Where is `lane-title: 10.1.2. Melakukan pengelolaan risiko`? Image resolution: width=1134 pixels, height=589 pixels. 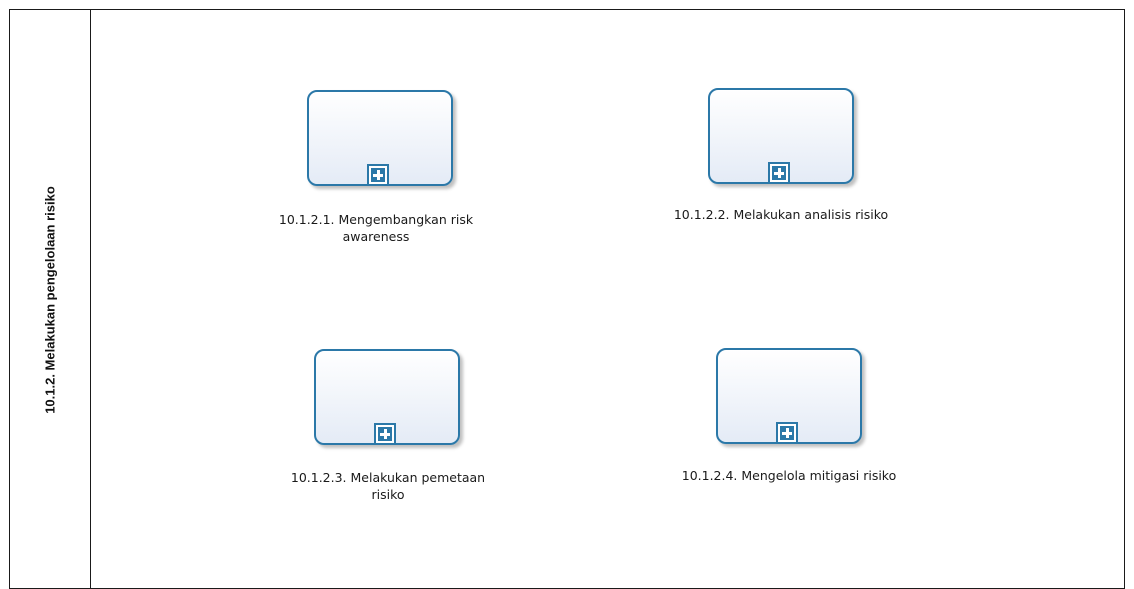 lane-title: 10.1.2. Melakukan pengelolaan risiko is located at coordinates (50, 300).